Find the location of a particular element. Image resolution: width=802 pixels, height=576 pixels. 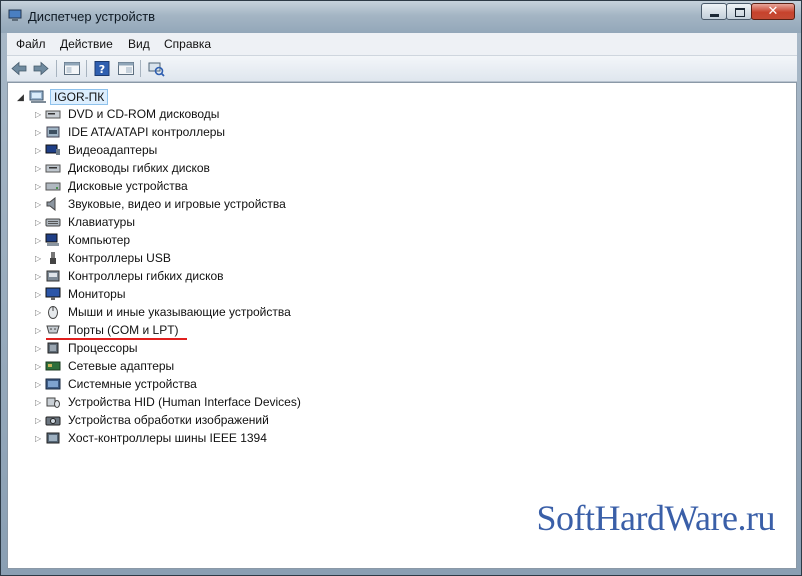

ieee1394-icon is located at coordinates (53, 438).